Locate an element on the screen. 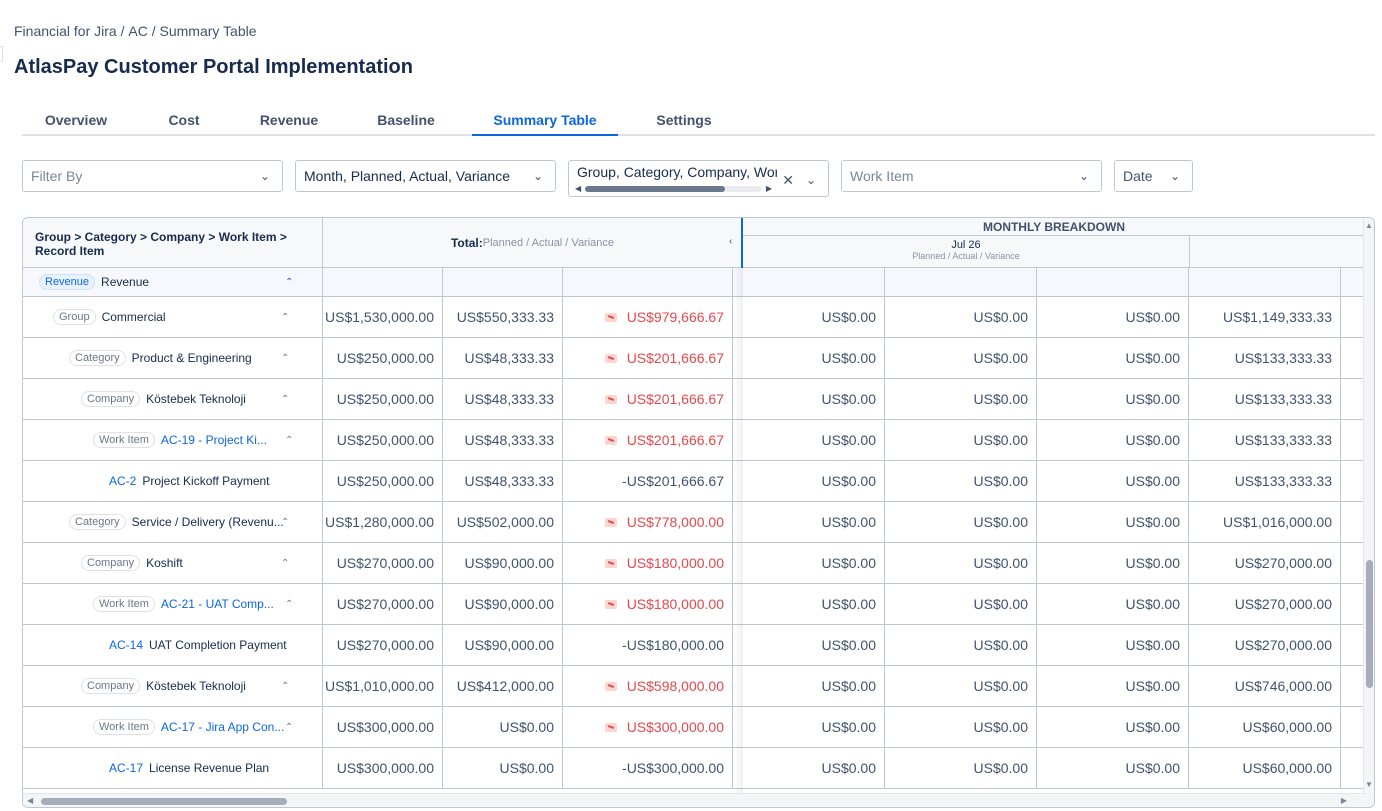  cell-value: US$180,000.00 is located at coordinates (675, 604).